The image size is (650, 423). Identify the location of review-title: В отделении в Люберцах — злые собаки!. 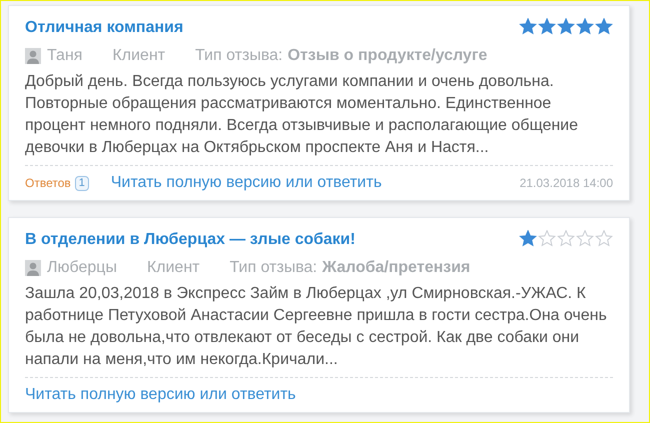
(190, 240).